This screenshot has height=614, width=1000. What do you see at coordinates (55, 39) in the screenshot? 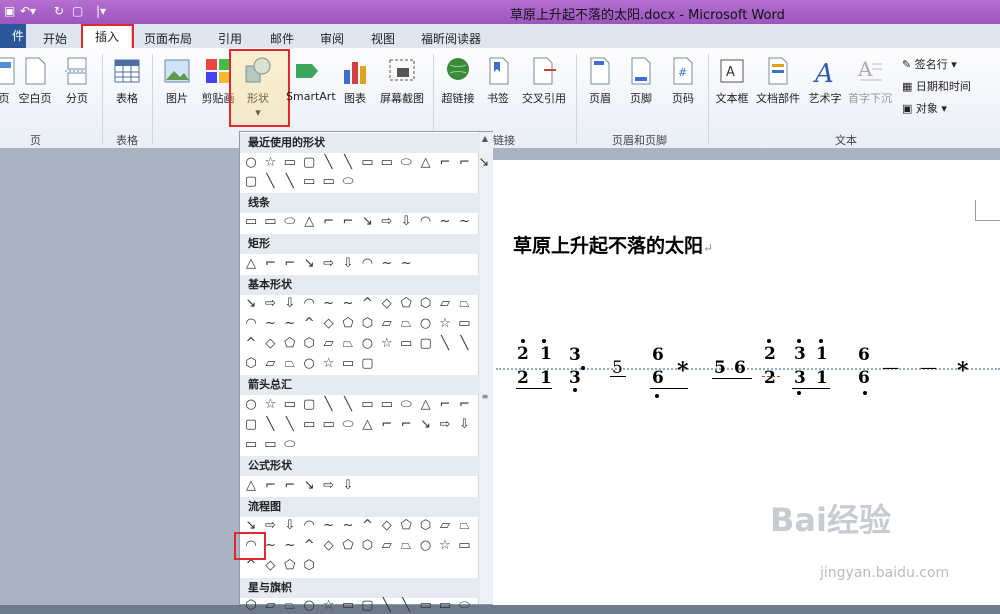
I see `tab-home: 开始` at bounding box center [55, 39].